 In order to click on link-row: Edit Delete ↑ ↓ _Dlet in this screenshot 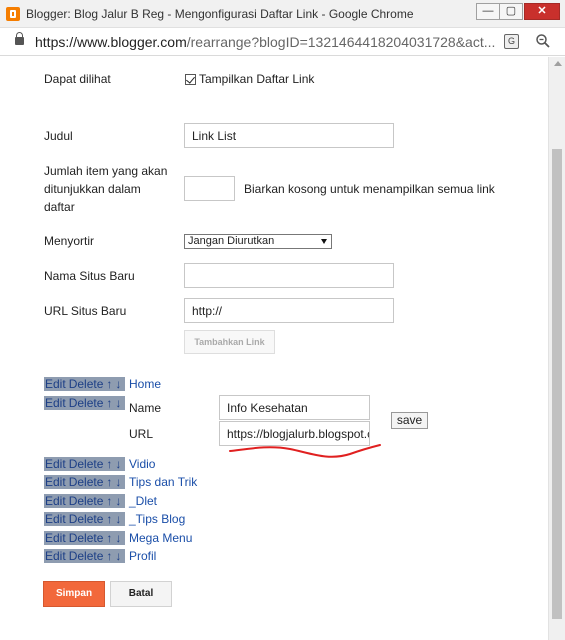, I will do `click(100, 502)`.